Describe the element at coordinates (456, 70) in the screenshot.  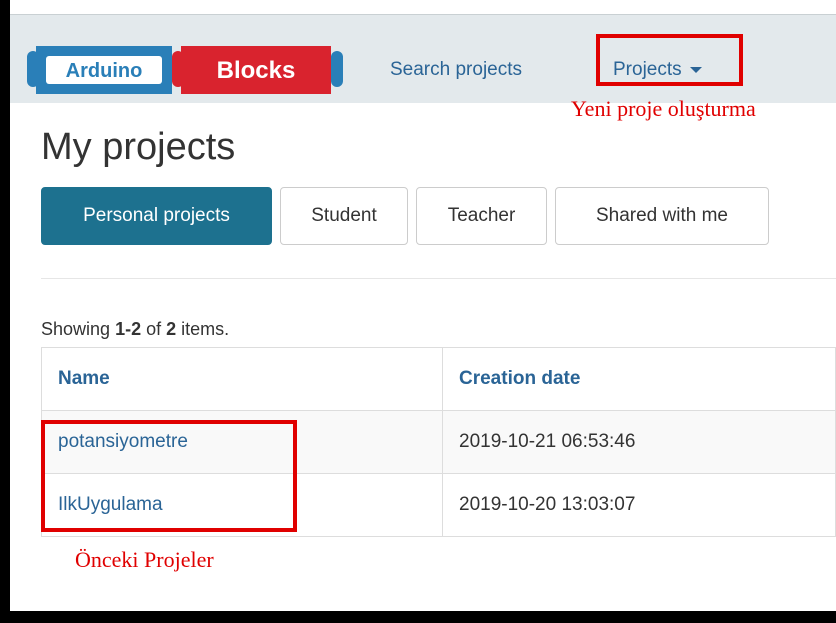
I see `nav-search-projects: Search projects` at that location.